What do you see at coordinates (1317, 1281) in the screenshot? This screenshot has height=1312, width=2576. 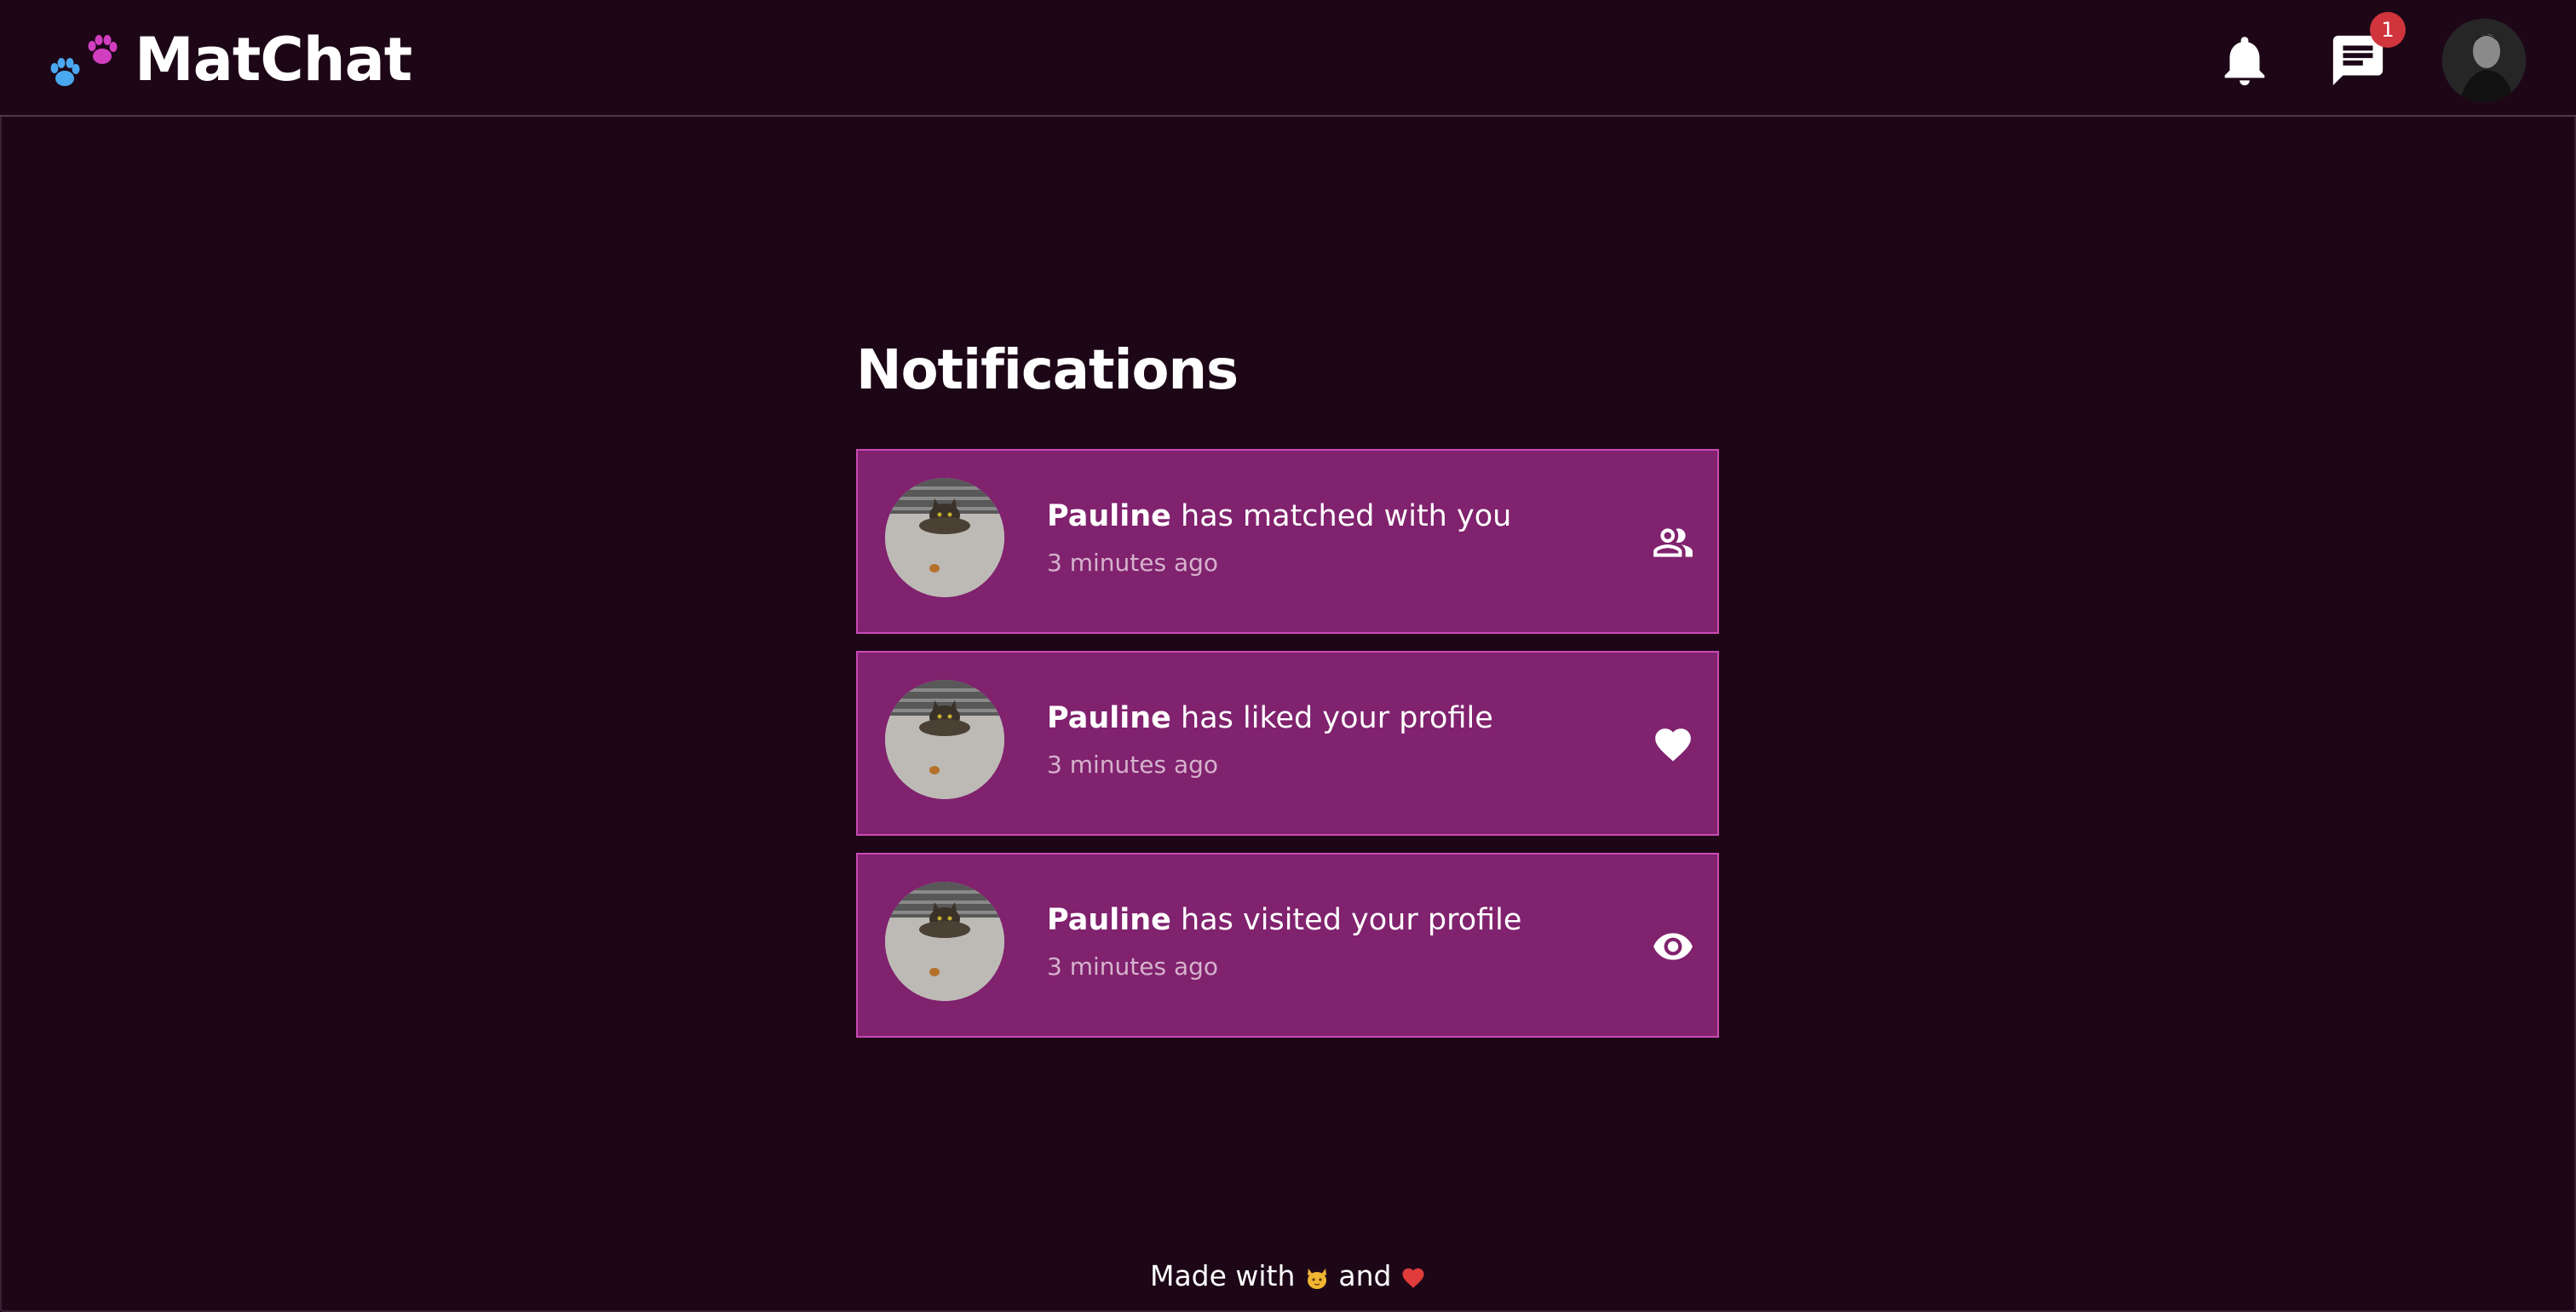 I see `cat-emoji-icon` at bounding box center [1317, 1281].